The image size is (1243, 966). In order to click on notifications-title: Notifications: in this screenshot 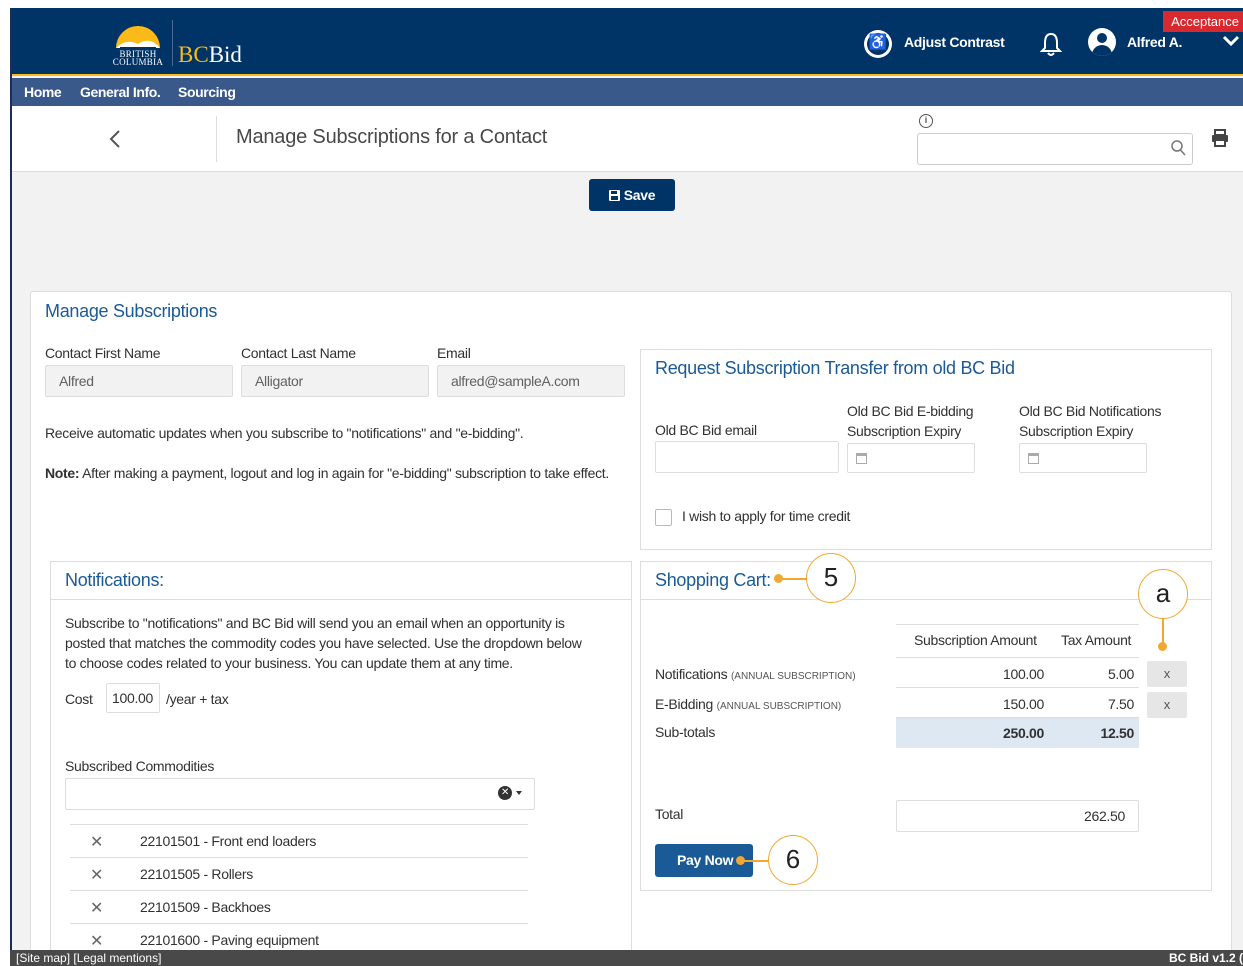, I will do `click(114, 580)`.